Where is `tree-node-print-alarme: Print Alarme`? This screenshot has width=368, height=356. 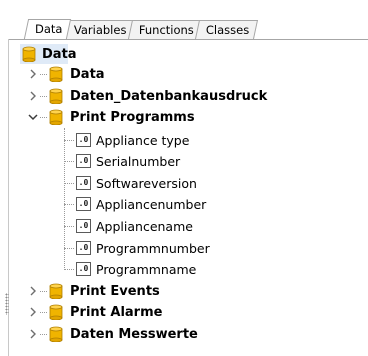
tree-node-print-alarme: Print Alarme is located at coordinates (95, 312).